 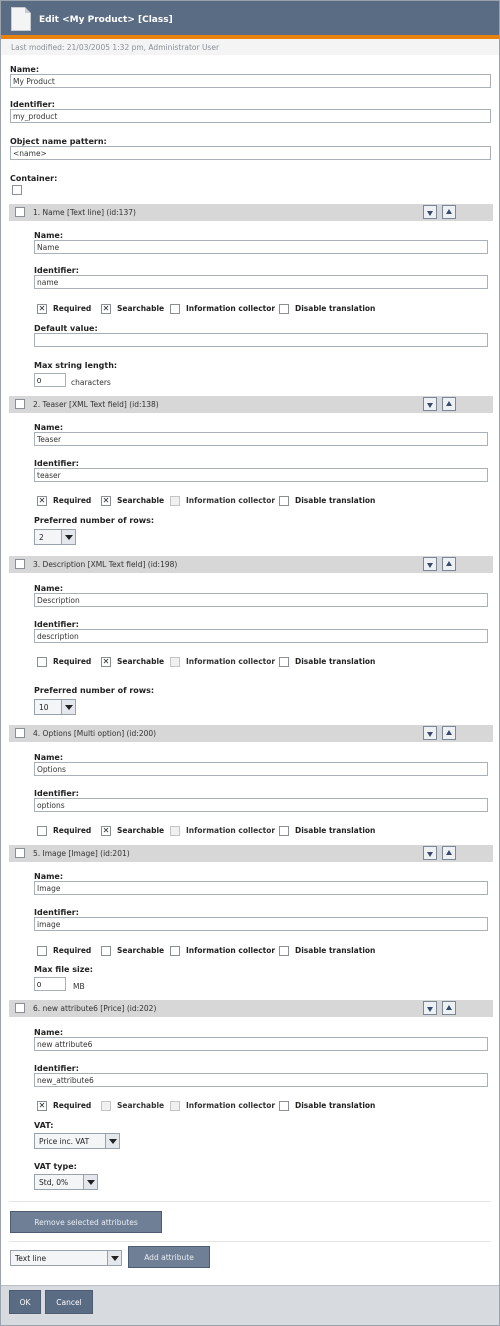 What do you see at coordinates (250, 1201) in the screenshot?
I see `divider` at bounding box center [250, 1201].